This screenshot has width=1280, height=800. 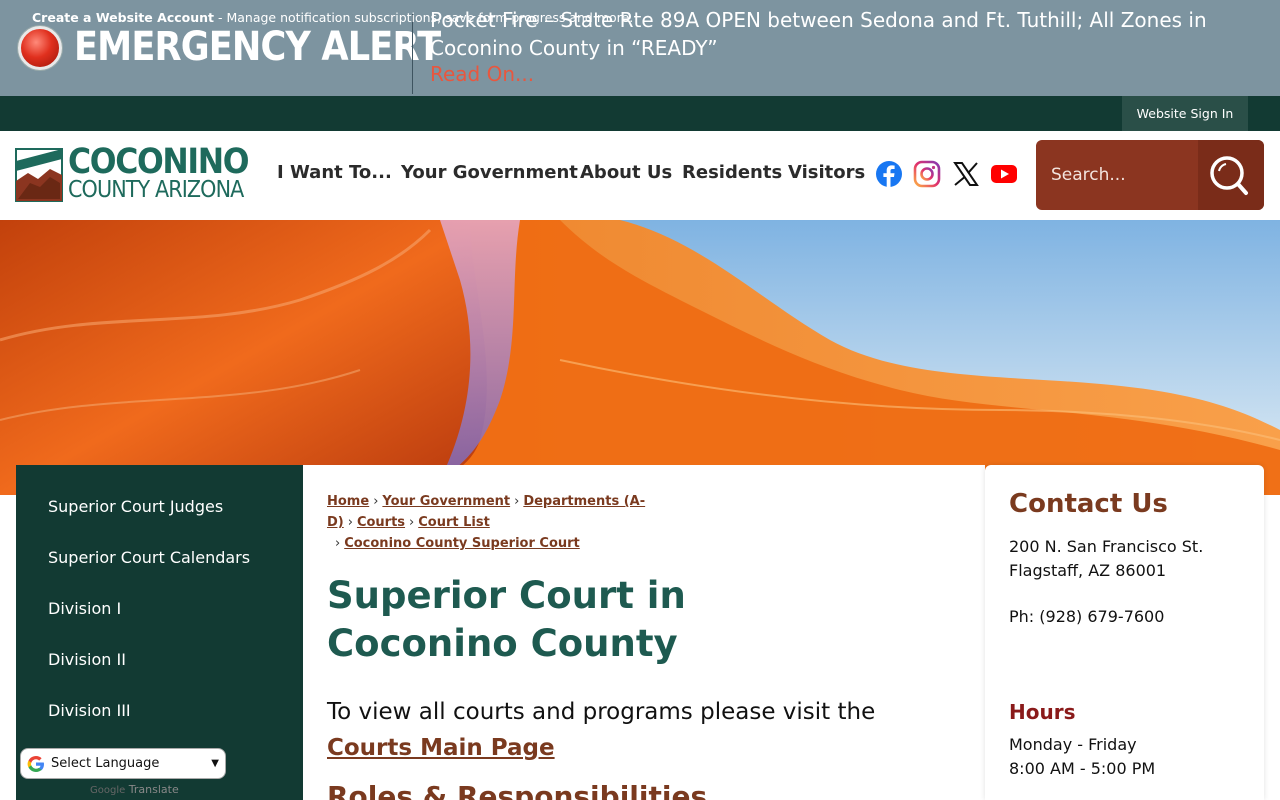 I want to click on logo-line1: COCONINO, so click(x=159, y=162).